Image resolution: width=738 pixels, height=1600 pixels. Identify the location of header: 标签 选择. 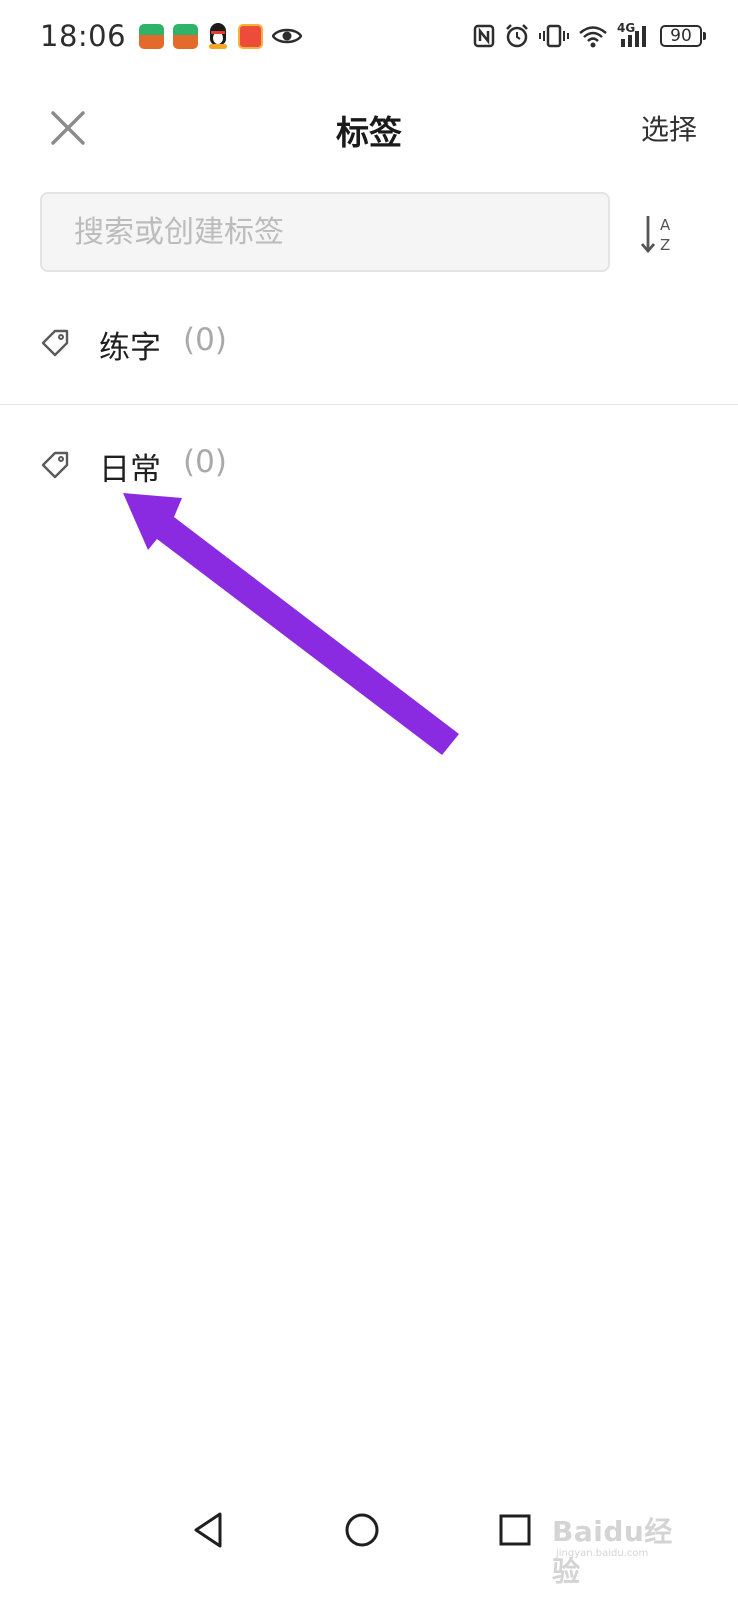
(369, 128).